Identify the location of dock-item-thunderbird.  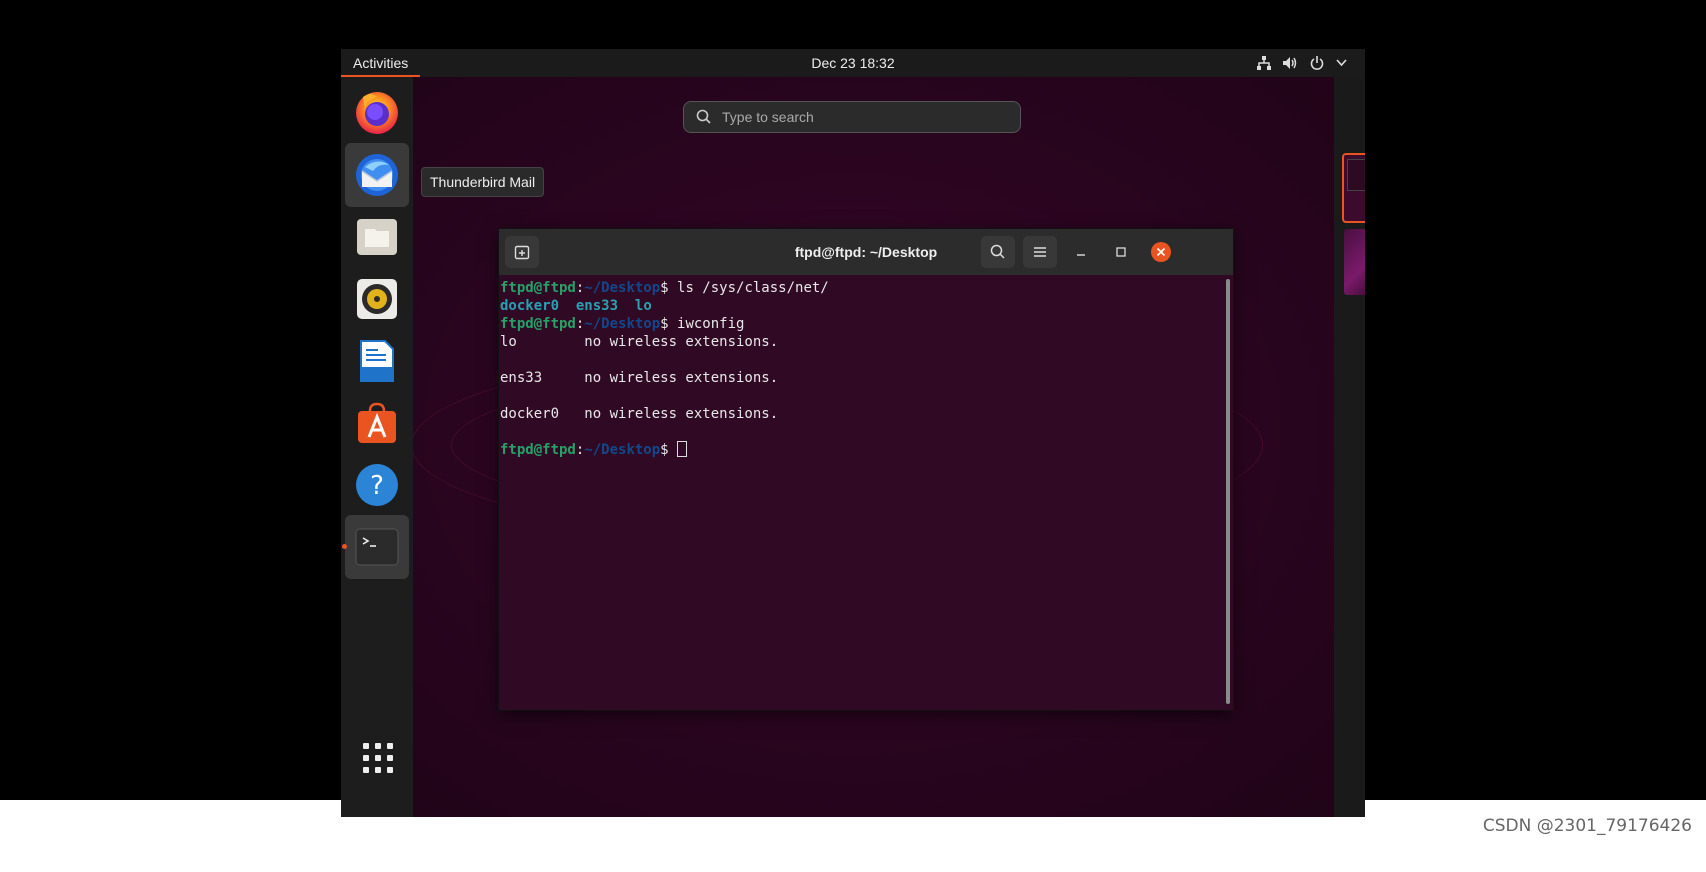
(377, 175).